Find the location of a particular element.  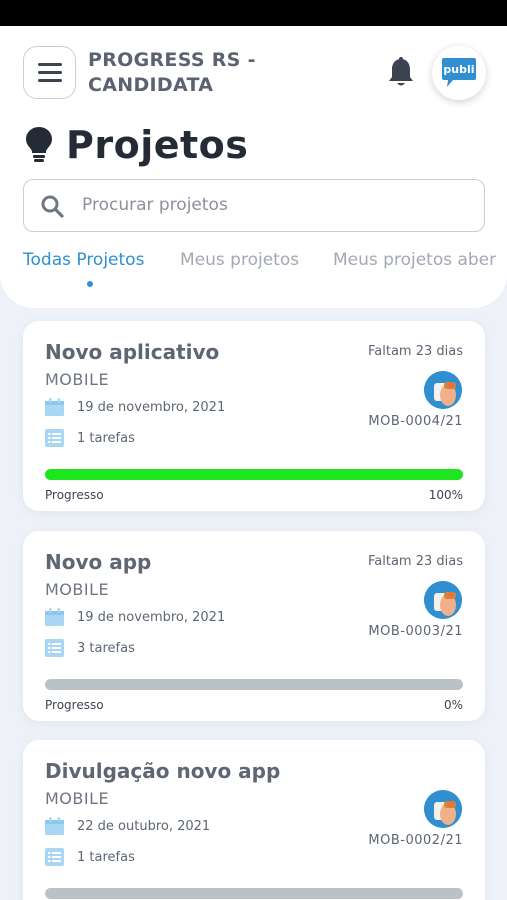

logo-text: publ is located at coordinates (456, 69).